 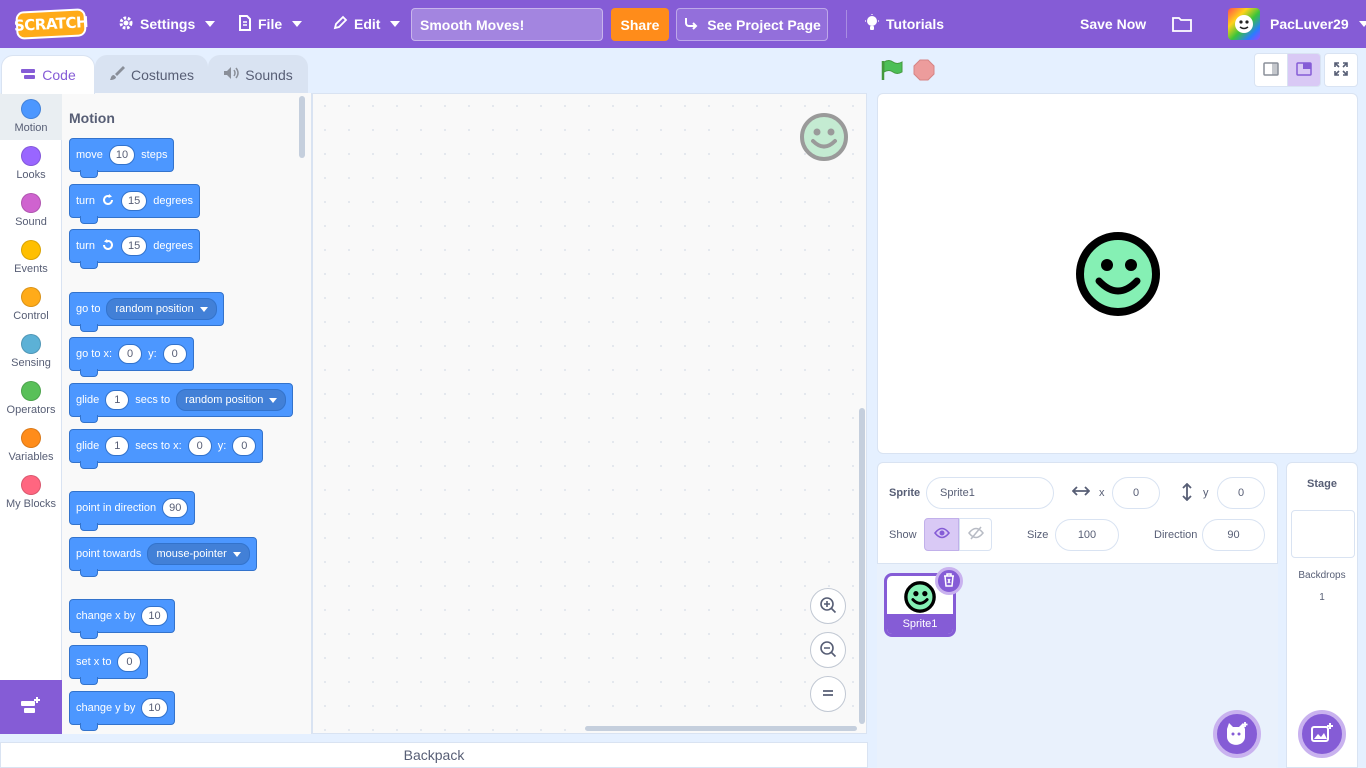 I want to click on edit-label: Edit, so click(x=367, y=24).